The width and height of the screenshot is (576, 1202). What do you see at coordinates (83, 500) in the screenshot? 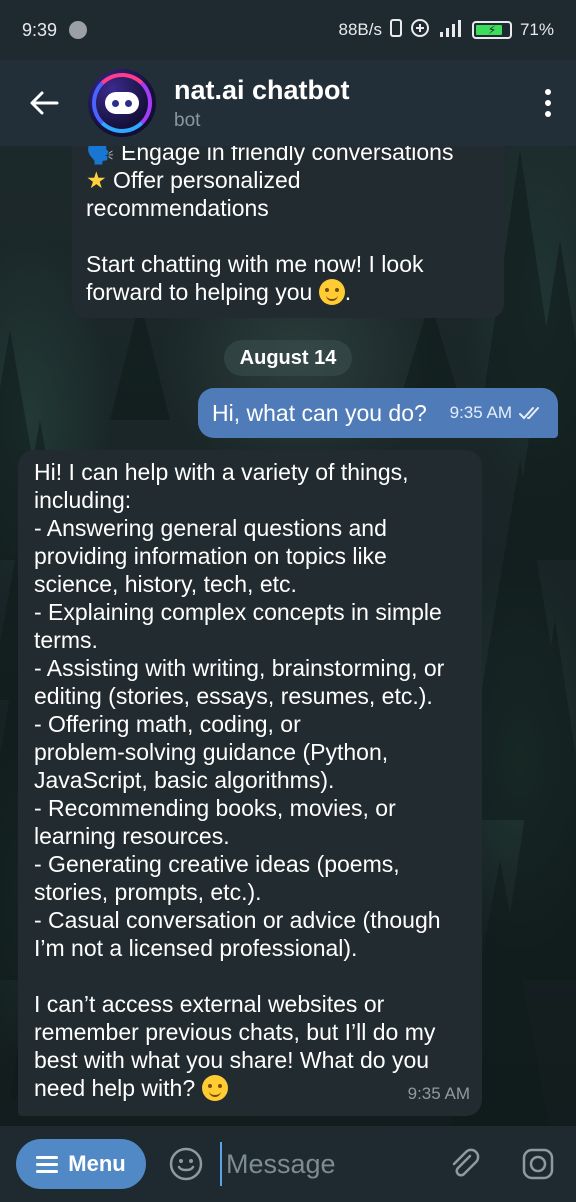
I see `reply-line: including:` at bounding box center [83, 500].